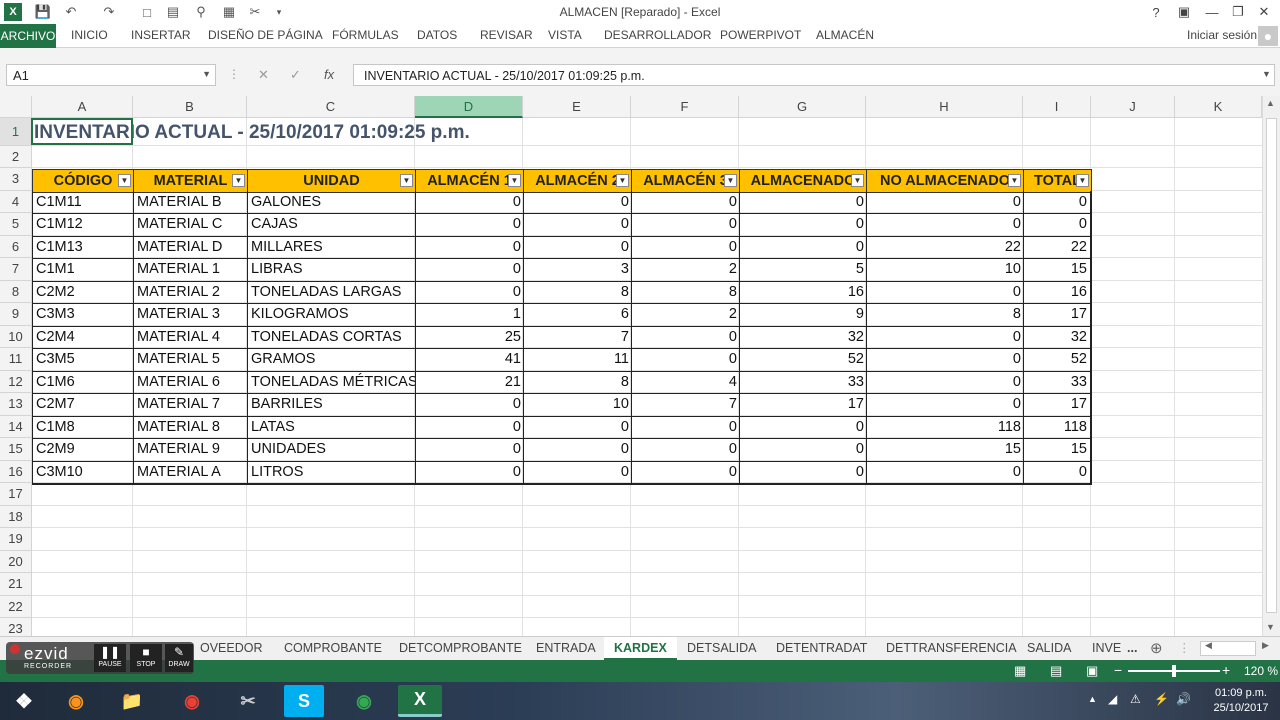 This screenshot has height=720, width=1280. I want to click on table-cell: 41, so click(469, 360).